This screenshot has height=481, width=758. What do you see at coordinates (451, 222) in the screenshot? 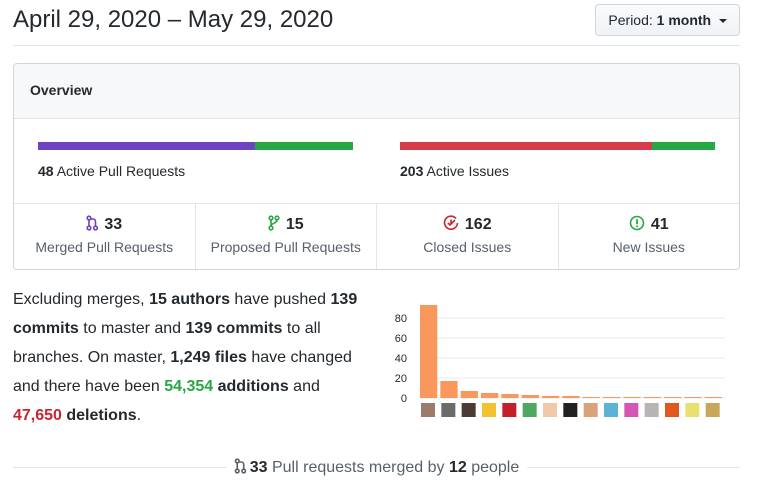
I see `closed-issue-icon` at bounding box center [451, 222].